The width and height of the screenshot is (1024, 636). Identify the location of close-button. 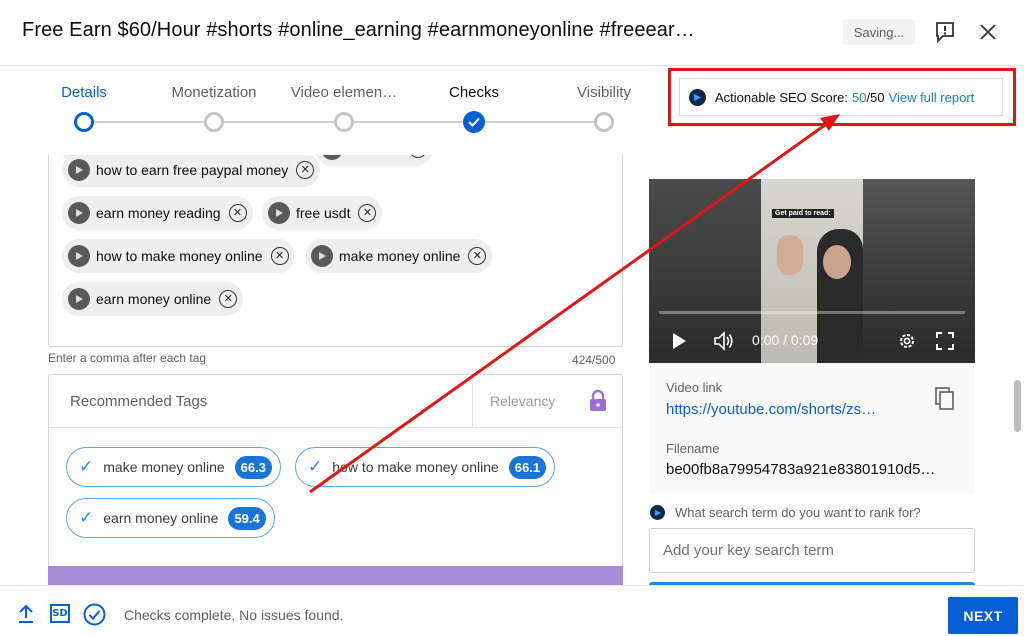
(988, 32).